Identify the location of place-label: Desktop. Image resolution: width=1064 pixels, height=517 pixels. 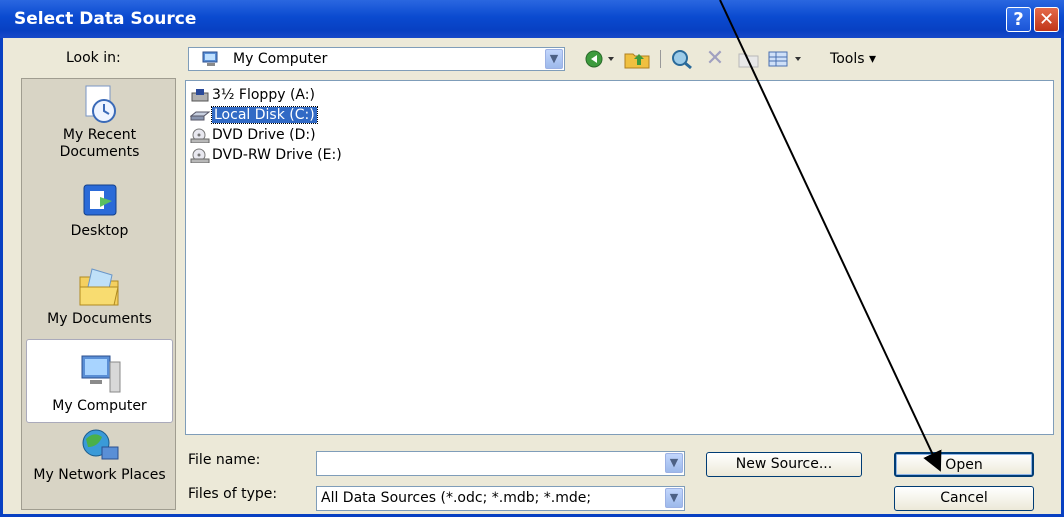
(99, 231).